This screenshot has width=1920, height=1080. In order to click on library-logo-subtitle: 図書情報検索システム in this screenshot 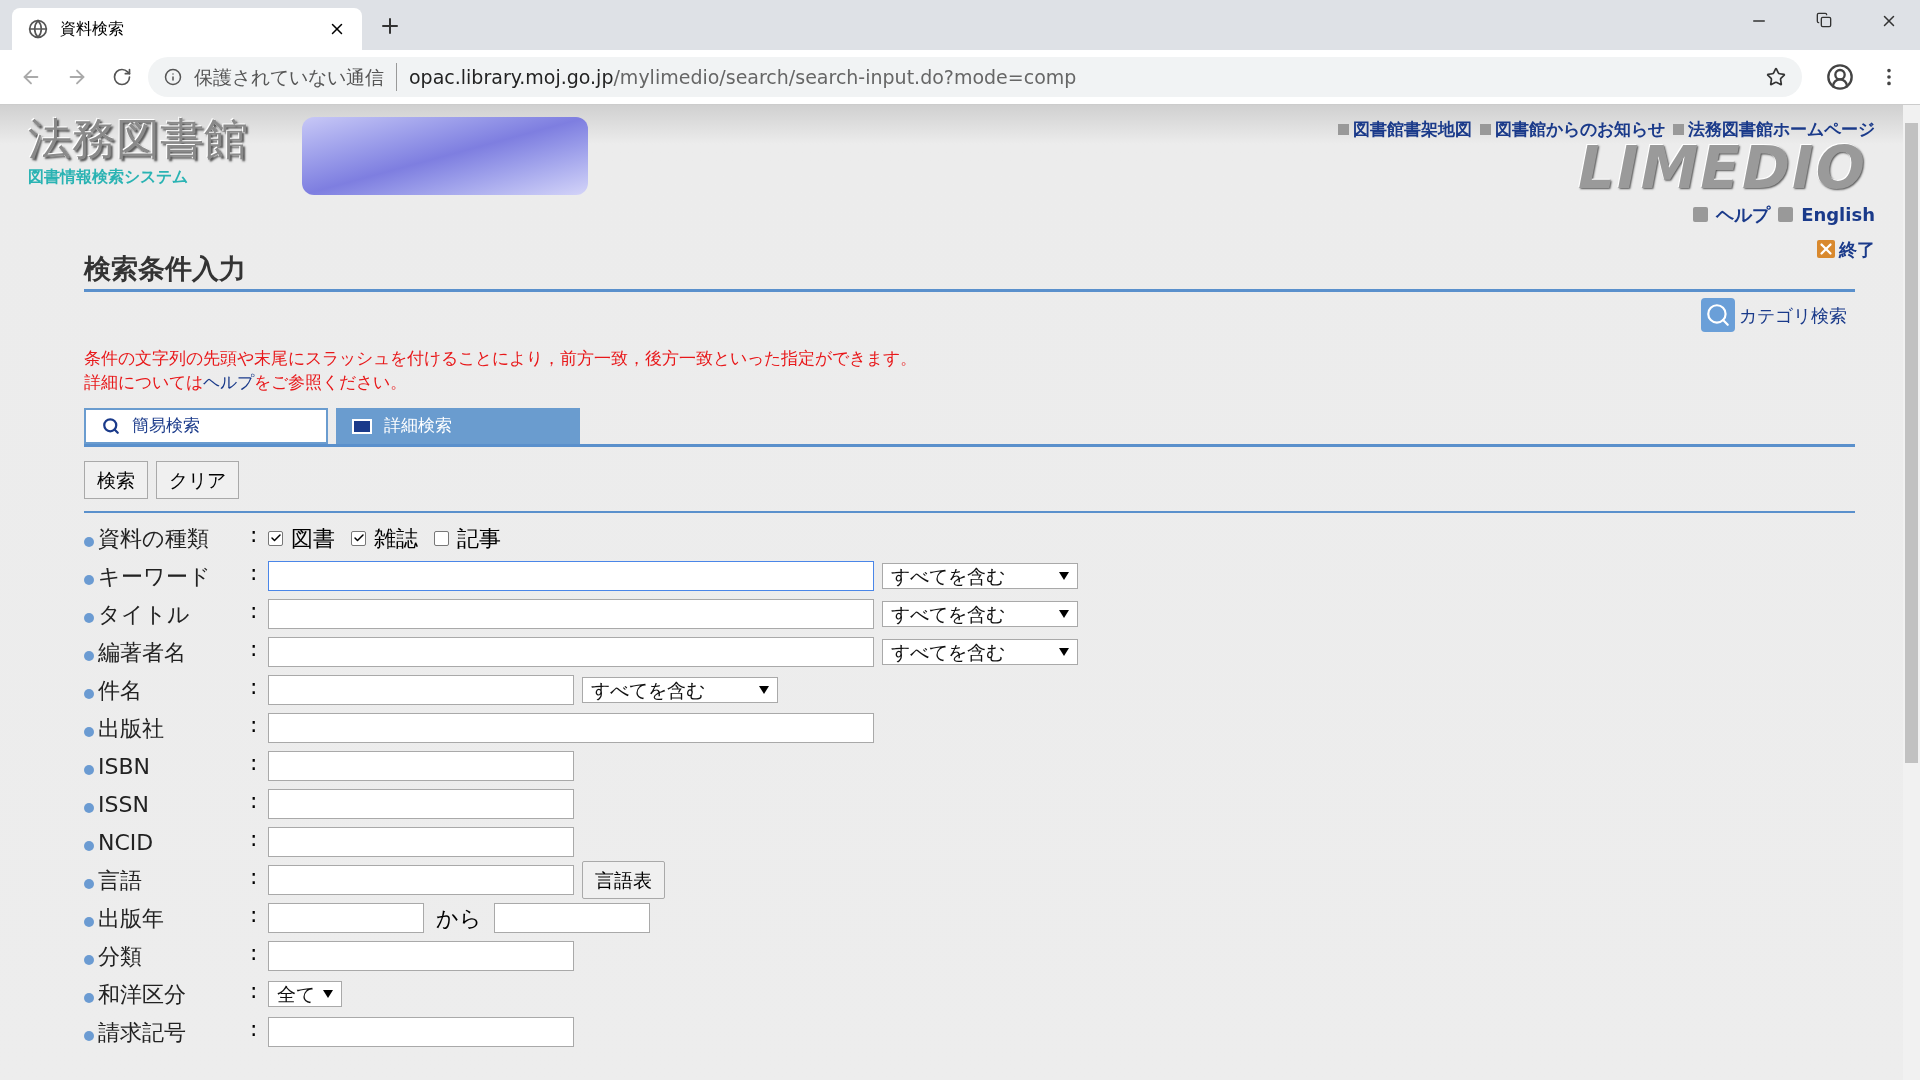, I will do `click(108, 177)`.